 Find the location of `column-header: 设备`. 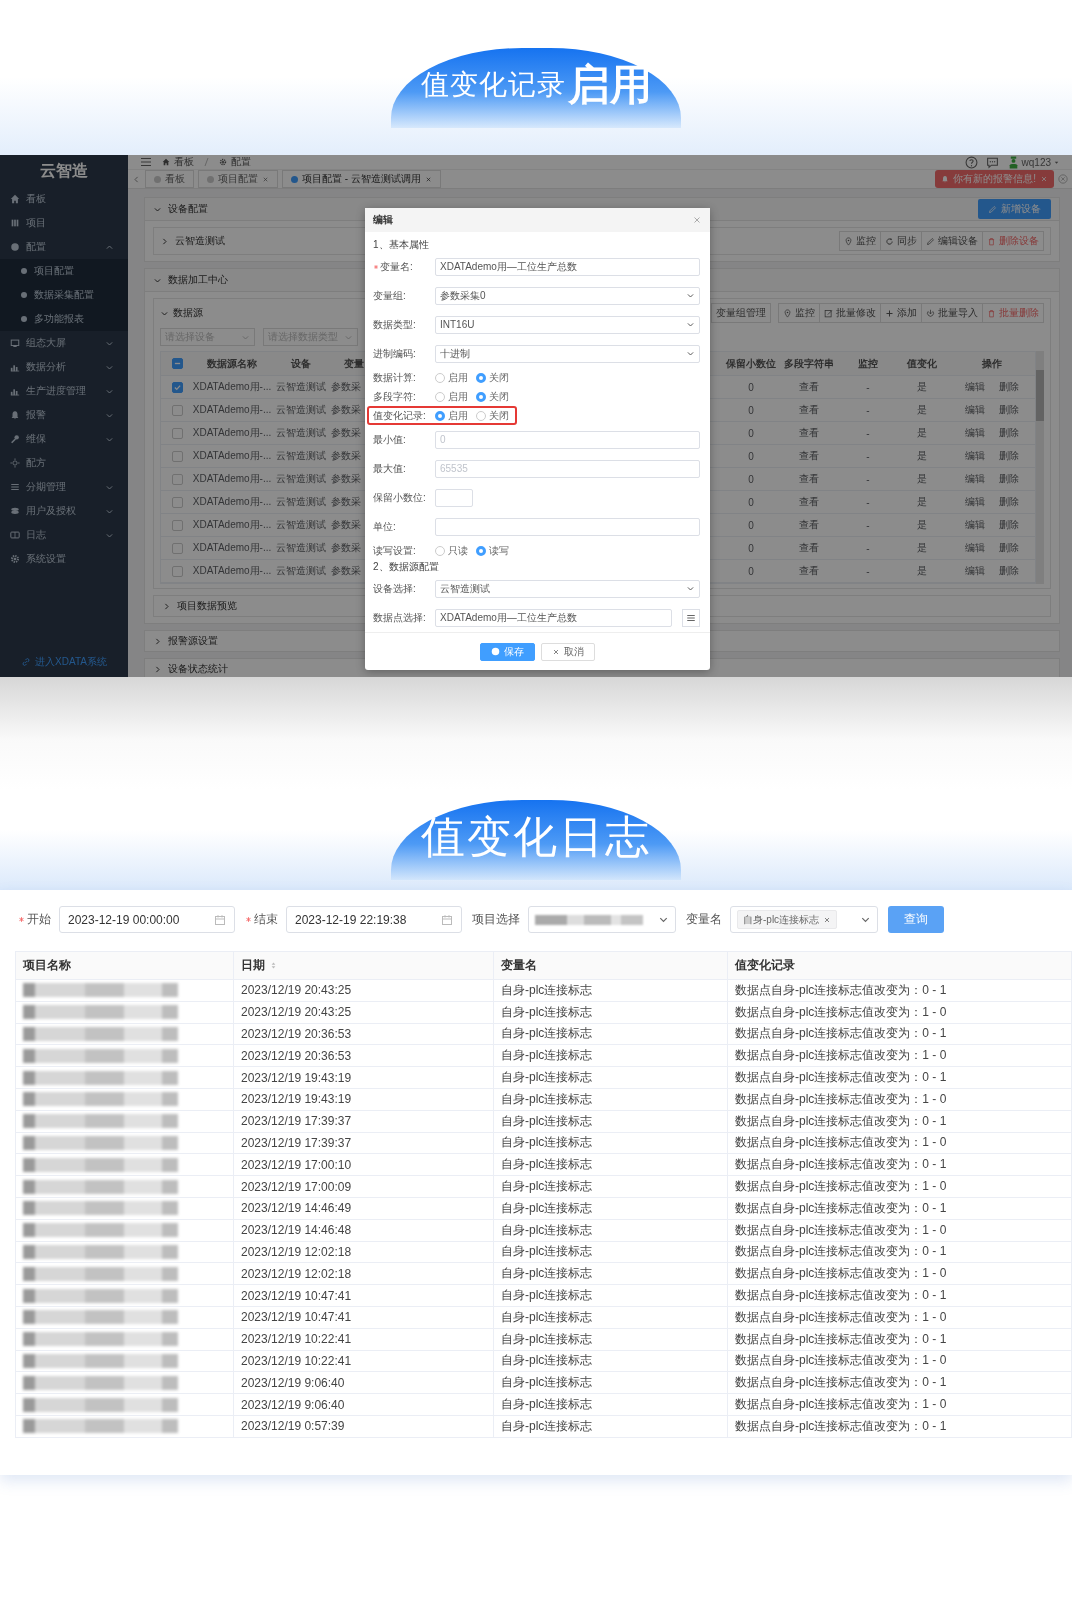

column-header: 设备 is located at coordinates (301, 363).